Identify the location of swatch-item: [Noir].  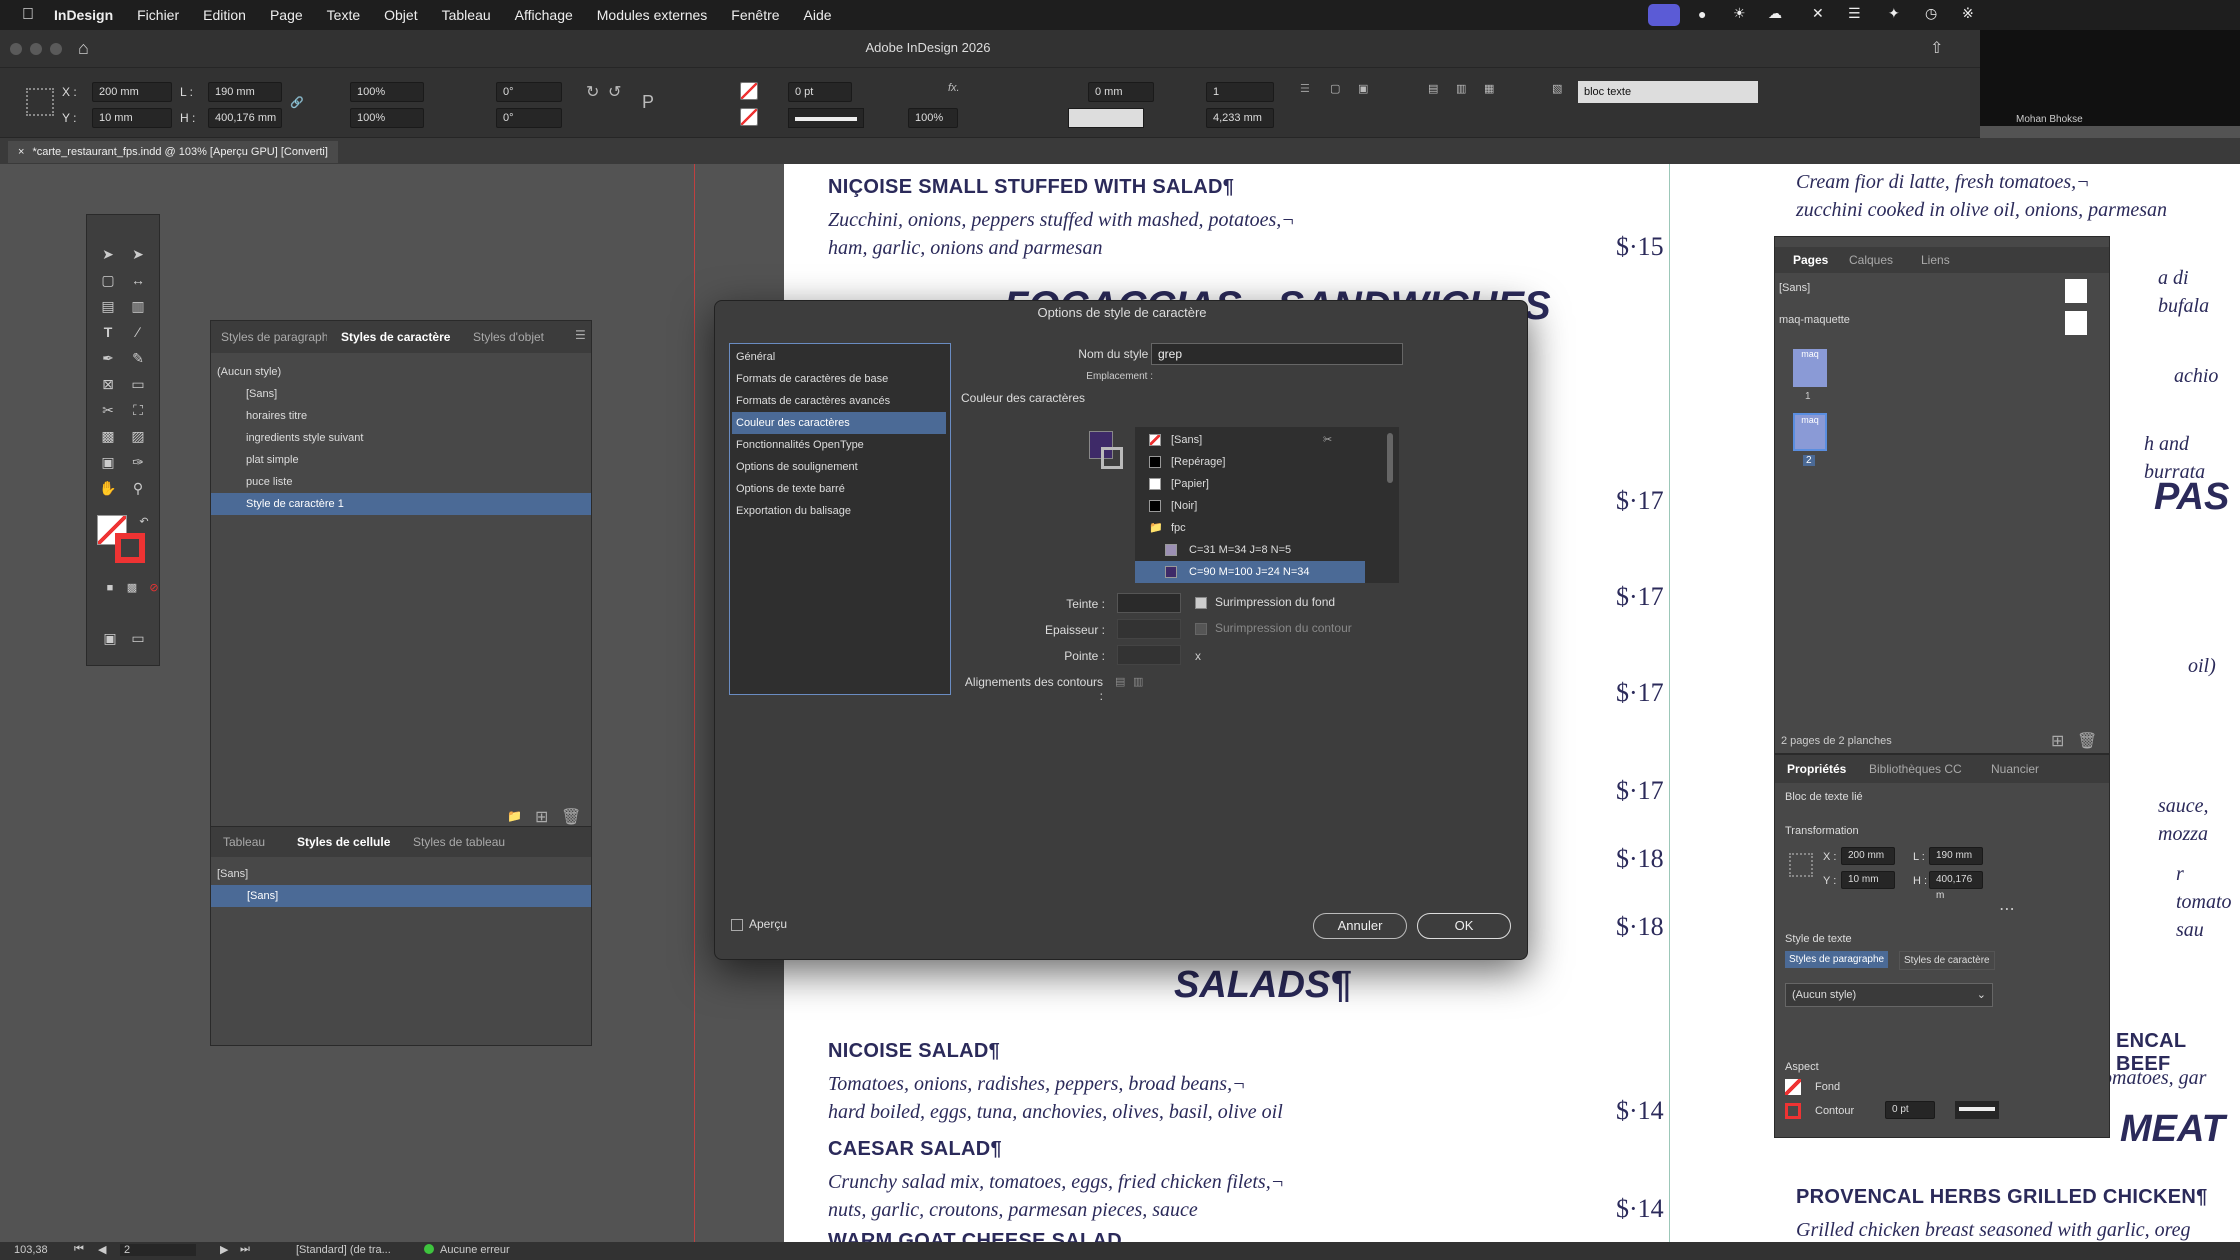
(1250, 506).